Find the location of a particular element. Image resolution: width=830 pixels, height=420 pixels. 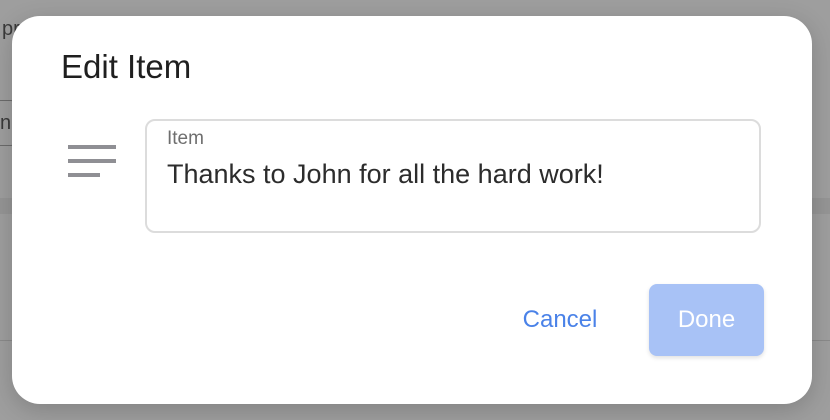

item-field-label: Item is located at coordinates (185, 138).